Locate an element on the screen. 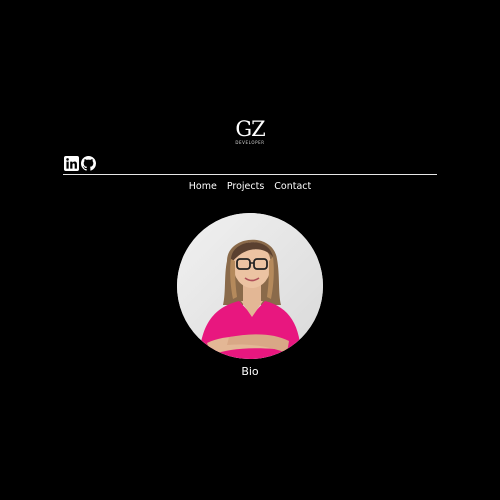 The image size is (500, 500). site-logo: GZ DEVELOPER is located at coordinates (250, 134).